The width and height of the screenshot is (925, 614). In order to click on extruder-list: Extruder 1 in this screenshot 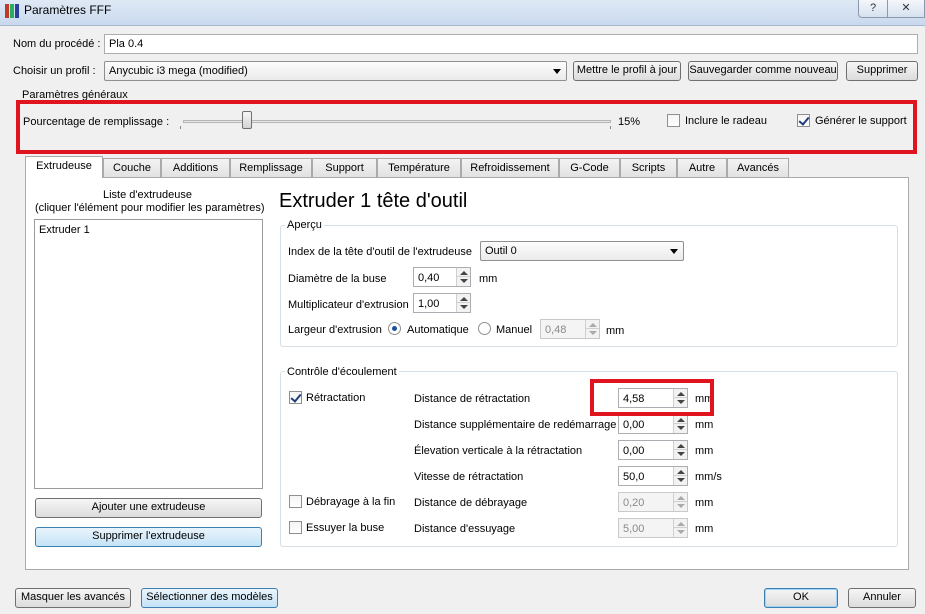, I will do `click(148, 354)`.